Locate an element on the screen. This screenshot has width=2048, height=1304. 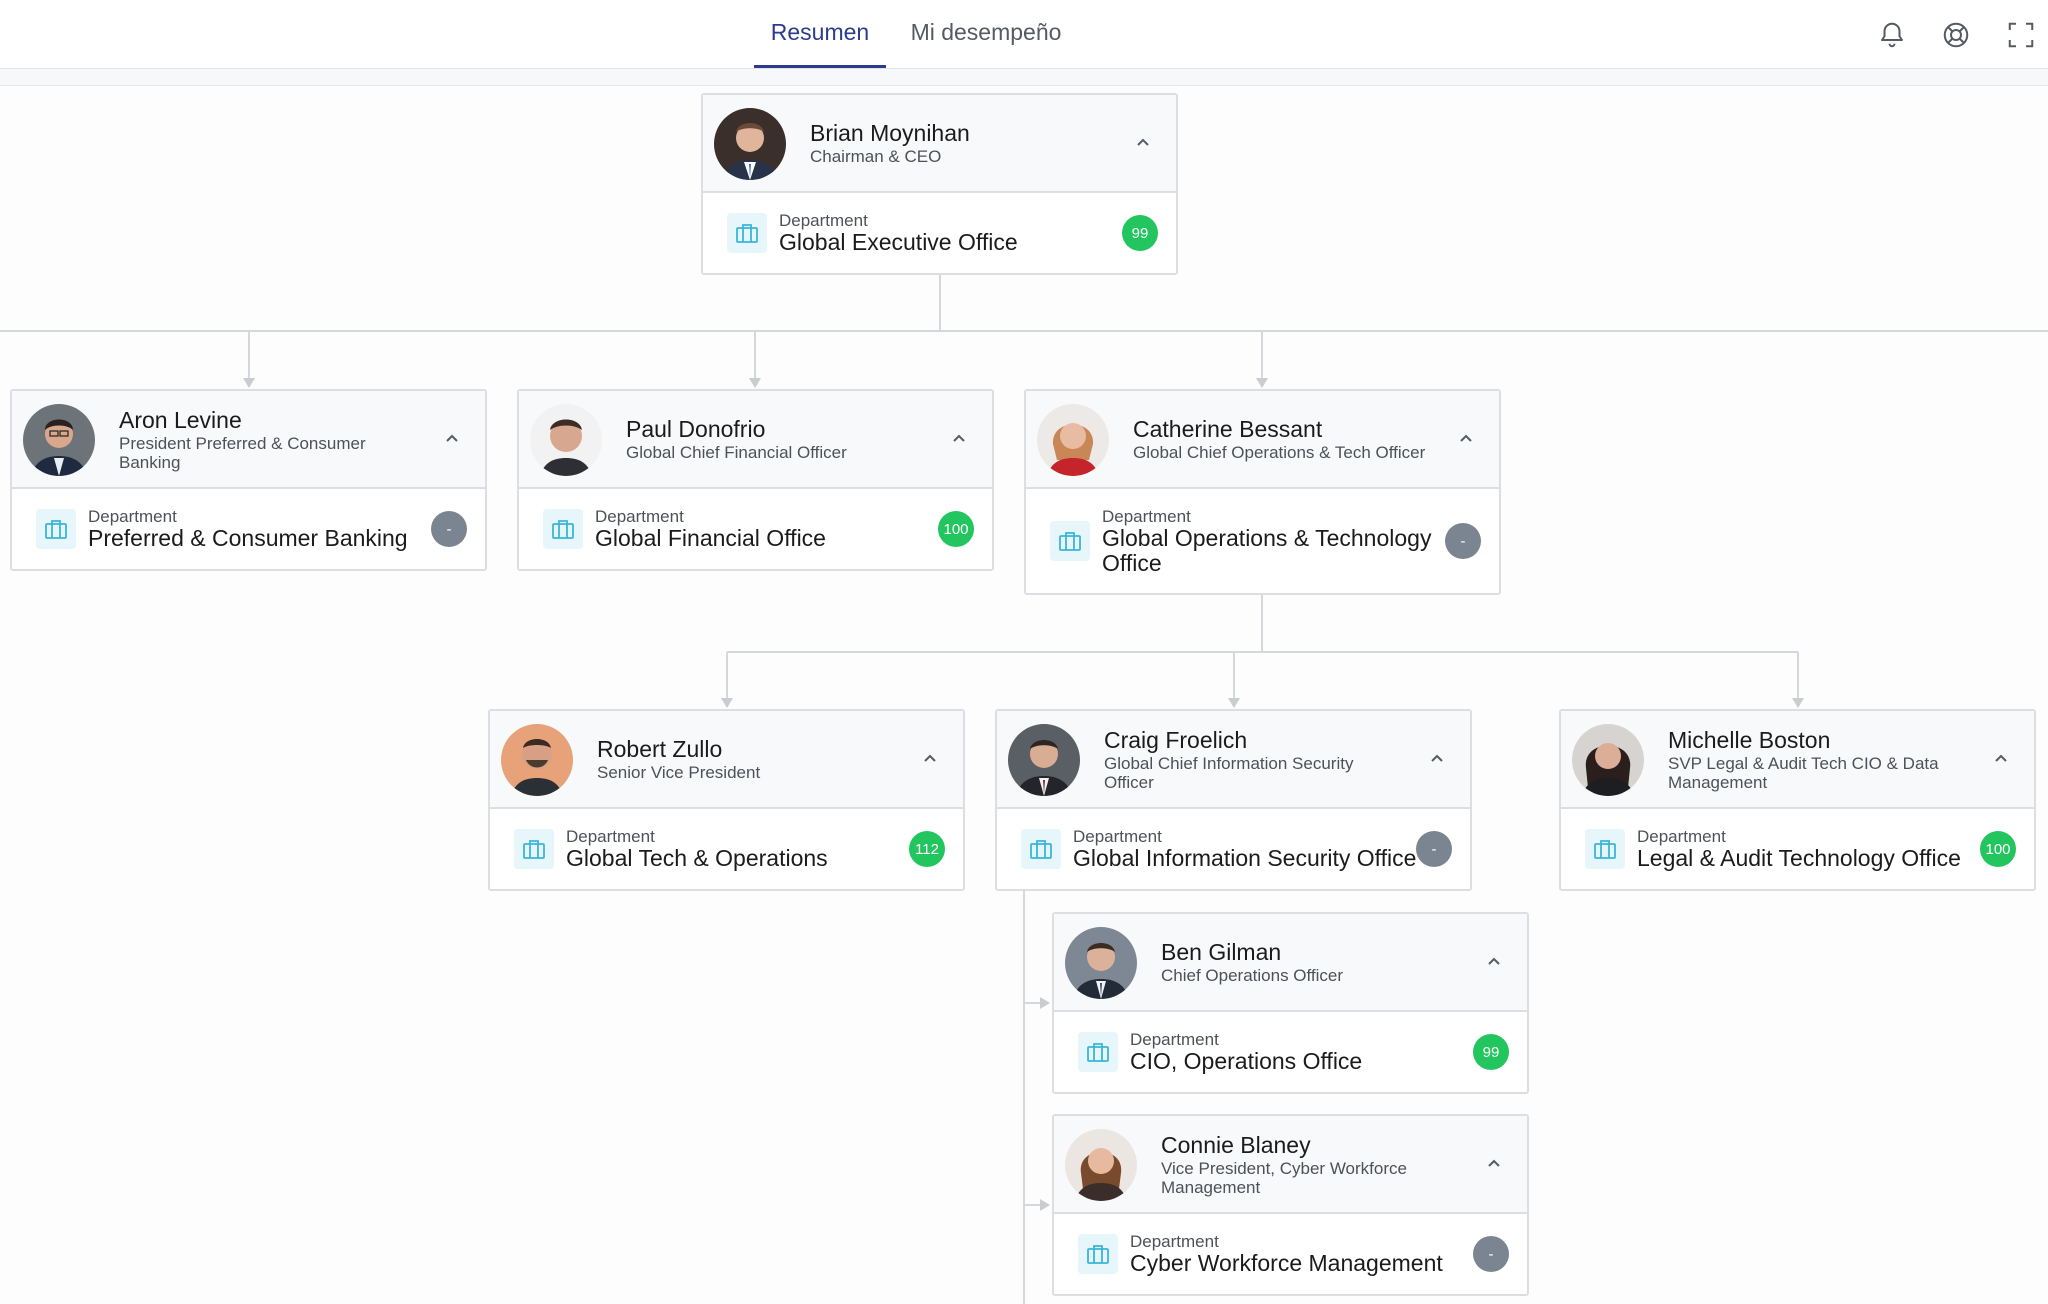
person-title: Senior Vice President is located at coordinates (679, 772).